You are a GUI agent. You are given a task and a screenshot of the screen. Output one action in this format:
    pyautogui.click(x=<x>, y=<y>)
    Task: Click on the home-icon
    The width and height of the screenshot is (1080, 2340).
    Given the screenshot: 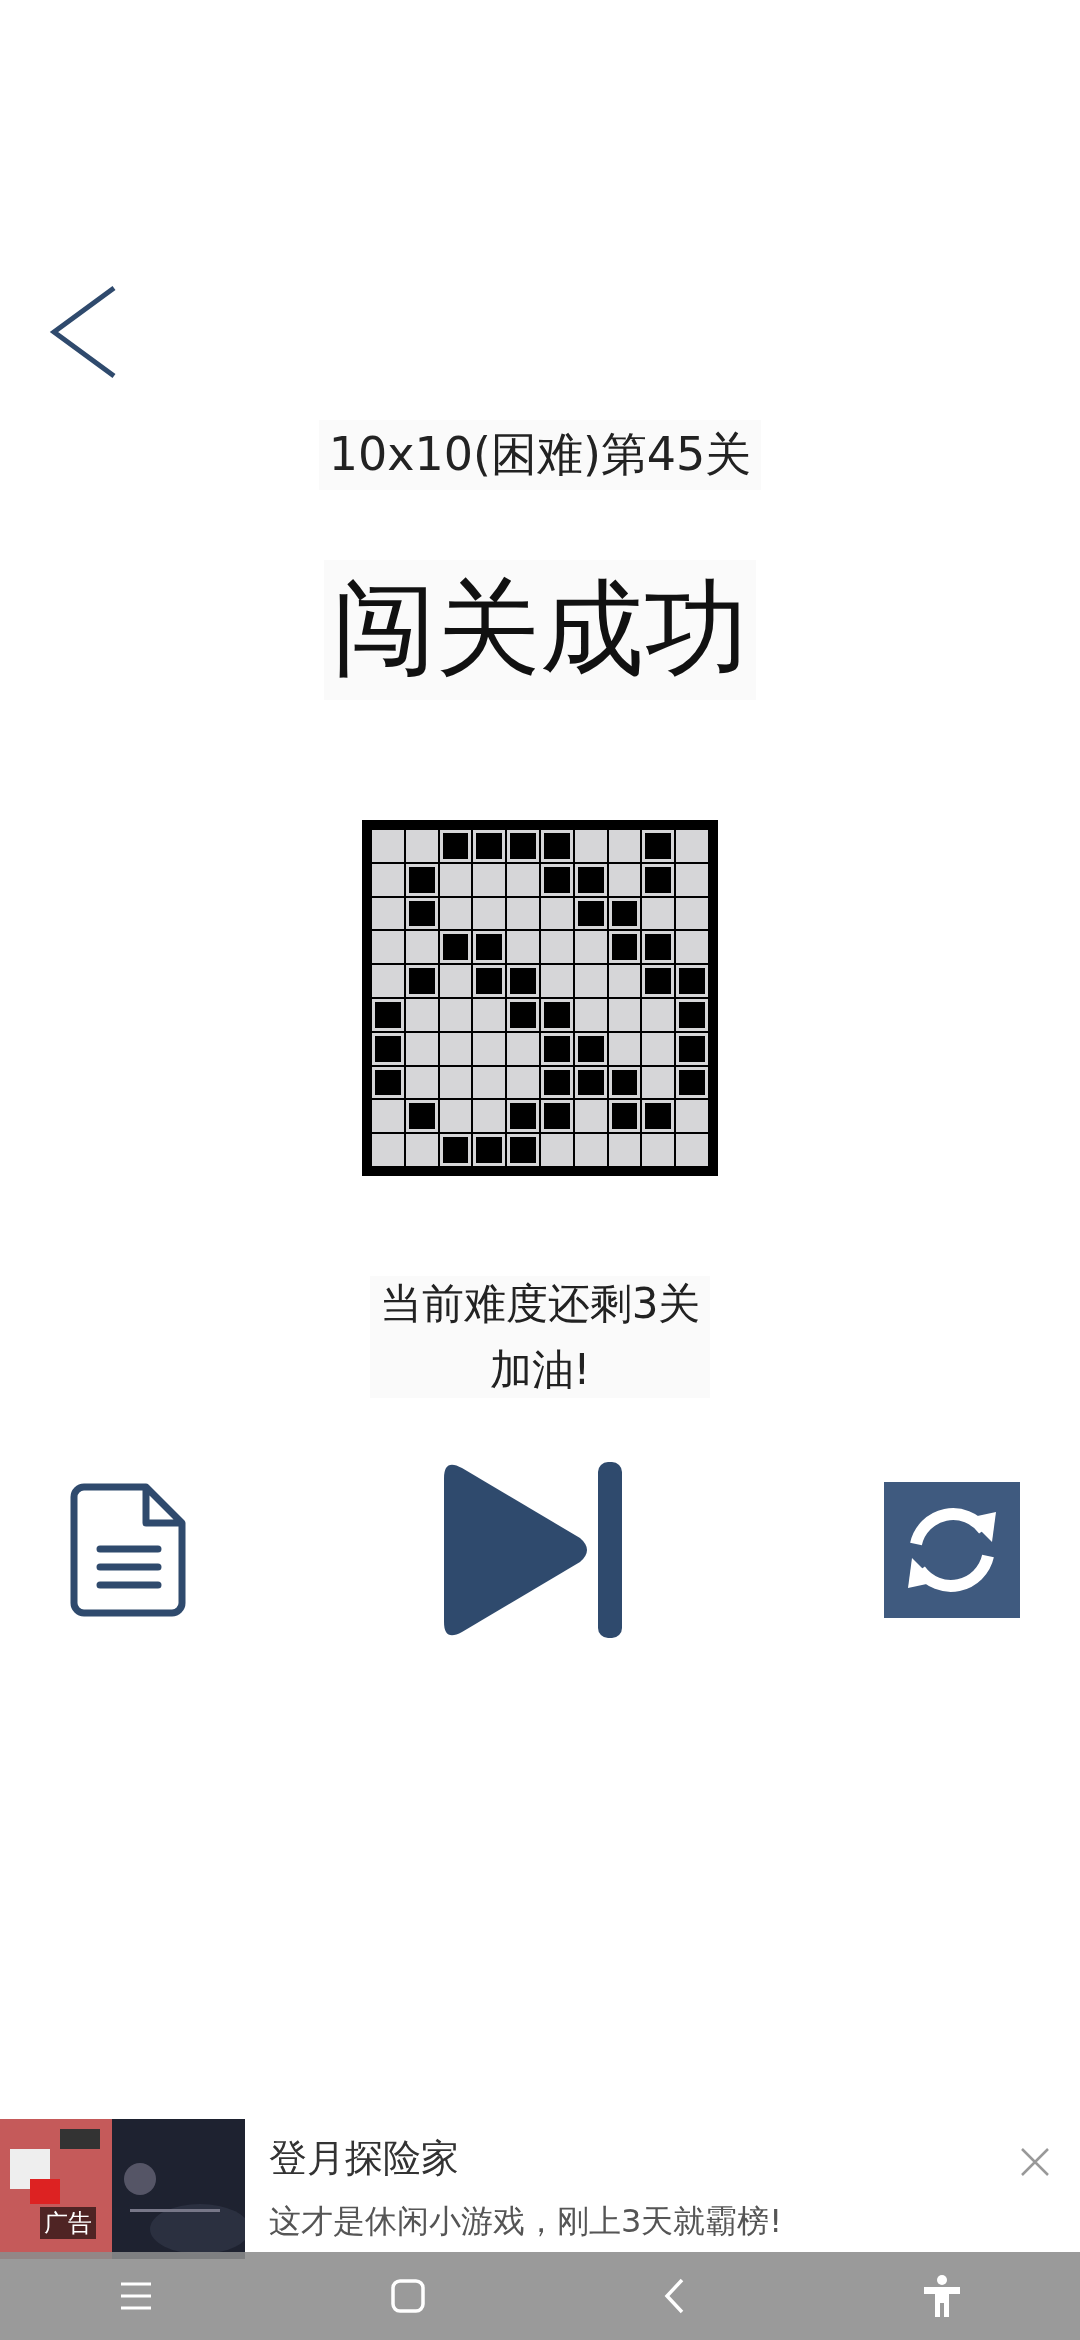 What is the action you would take?
    pyautogui.click(x=407, y=2296)
    